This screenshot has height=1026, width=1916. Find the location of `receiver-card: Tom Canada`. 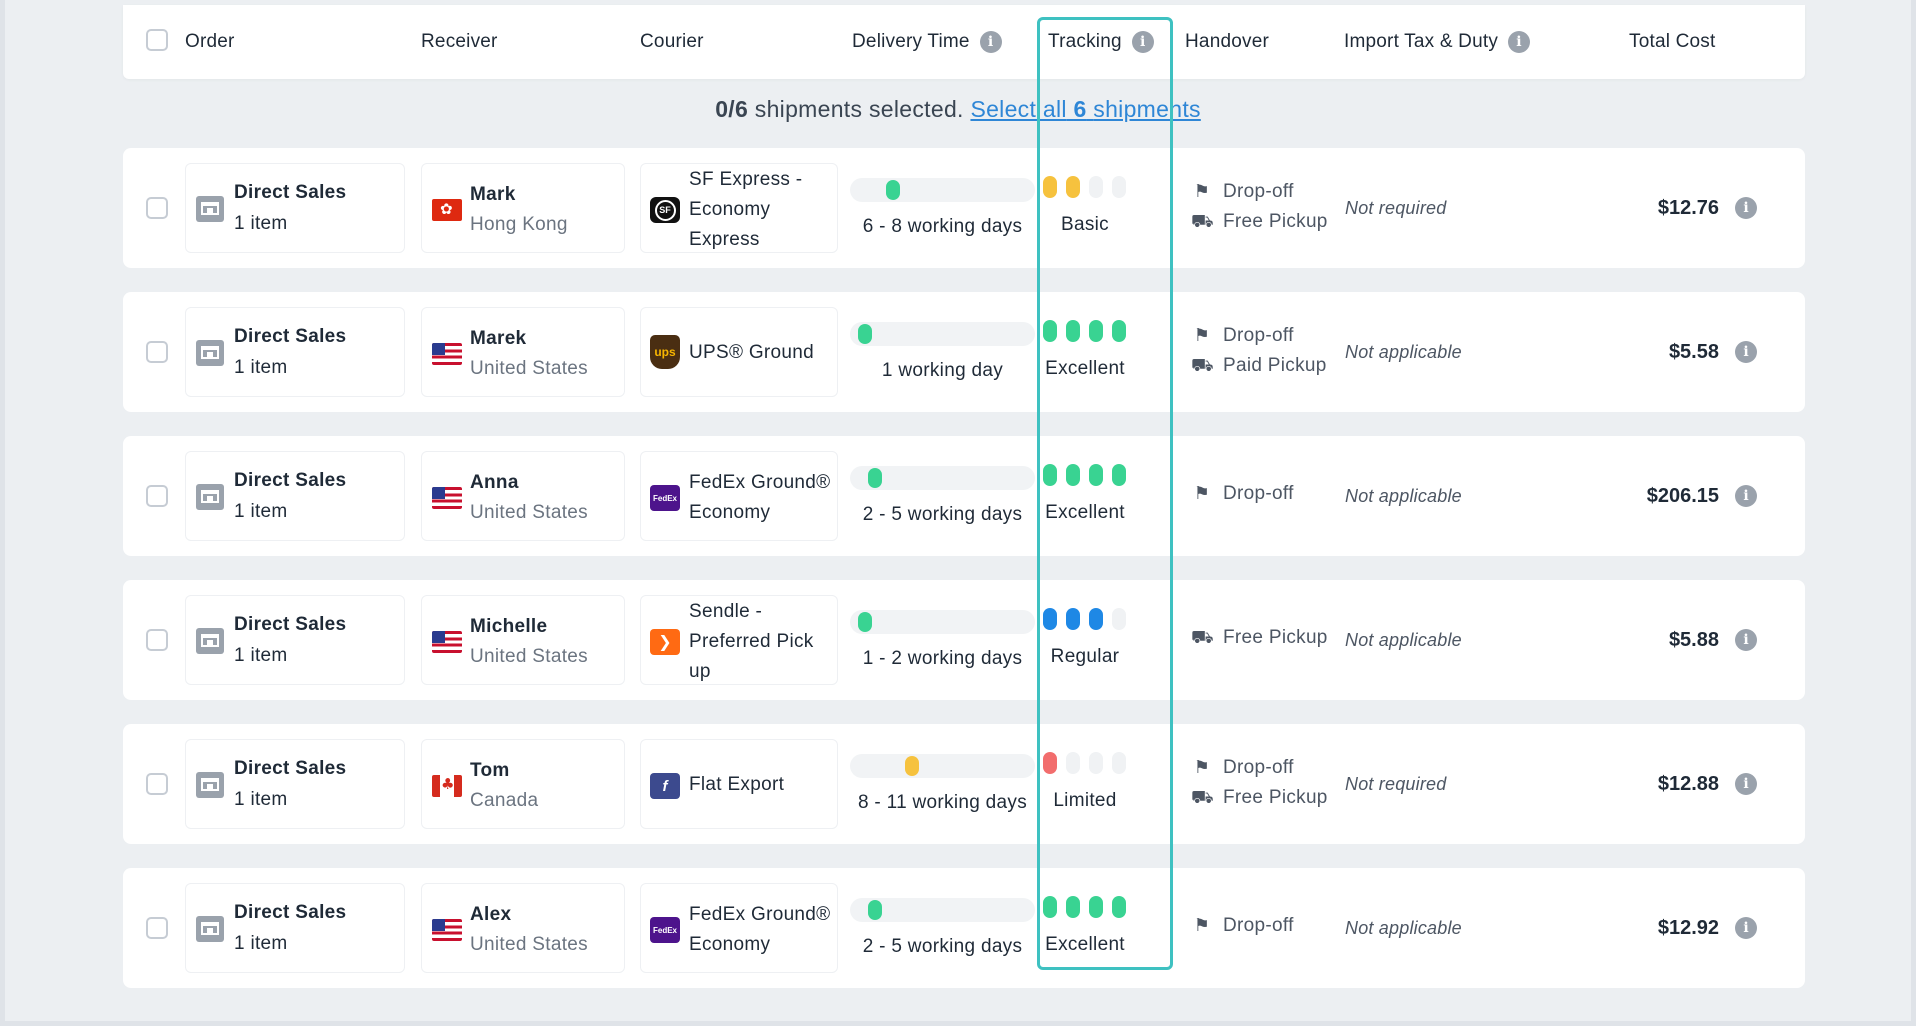

receiver-card: Tom Canada is located at coordinates (523, 784).